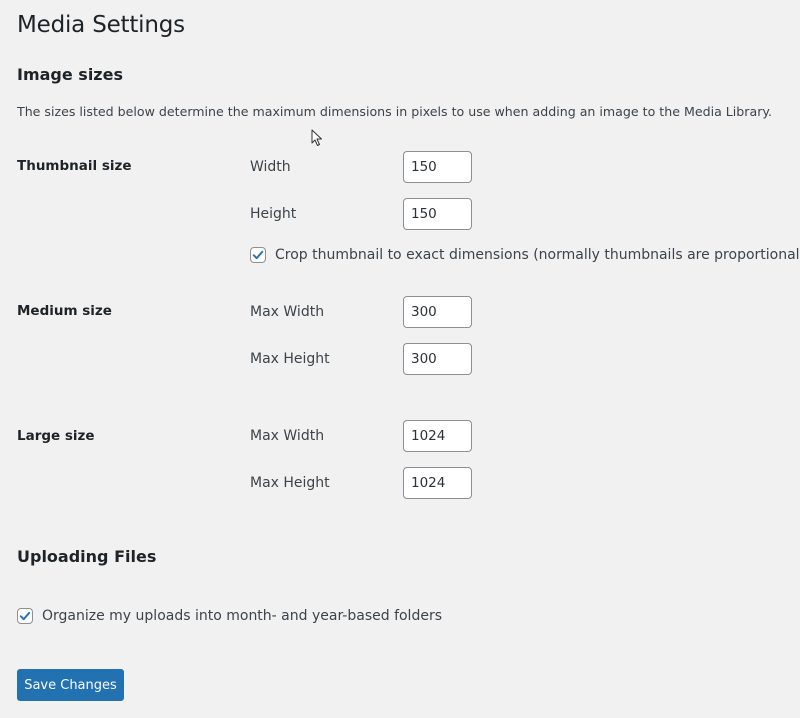  What do you see at coordinates (64, 311) in the screenshot?
I see `medium-size-label: Medium size` at bounding box center [64, 311].